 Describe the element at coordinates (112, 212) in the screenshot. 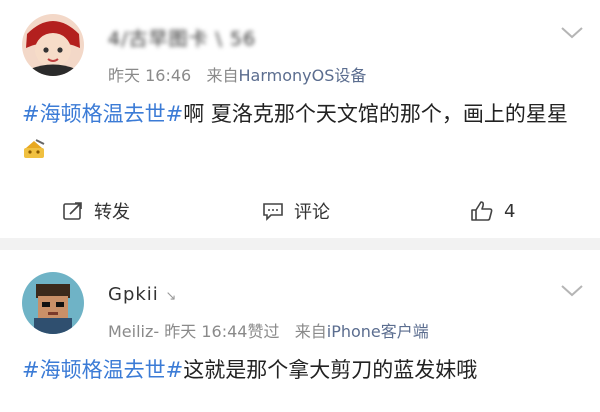

I see `repost-label: 转发` at that location.